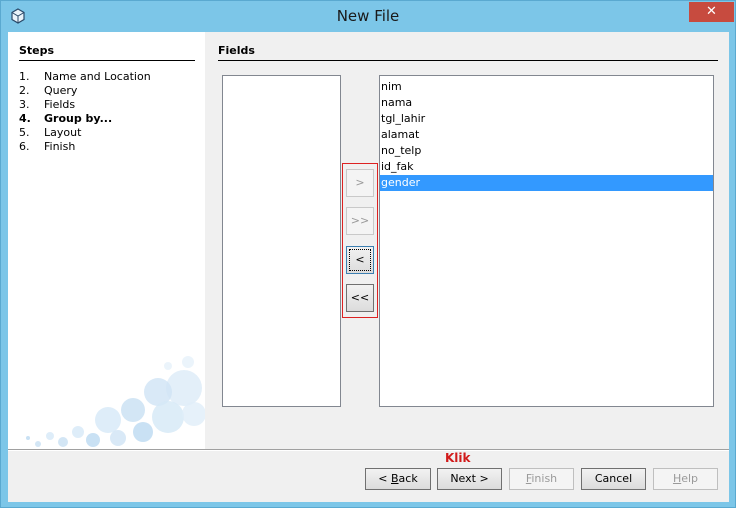  What do you see at coordinates (546, 135) in the screenshot?
I see `field-list-item: alamat` at bounding box center [546, 135].